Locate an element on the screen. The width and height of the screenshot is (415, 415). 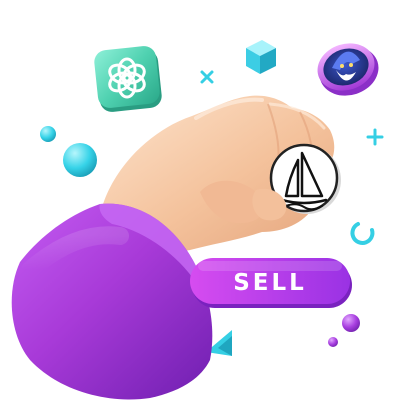
cyan-cube is located at coordinates (261, 57).